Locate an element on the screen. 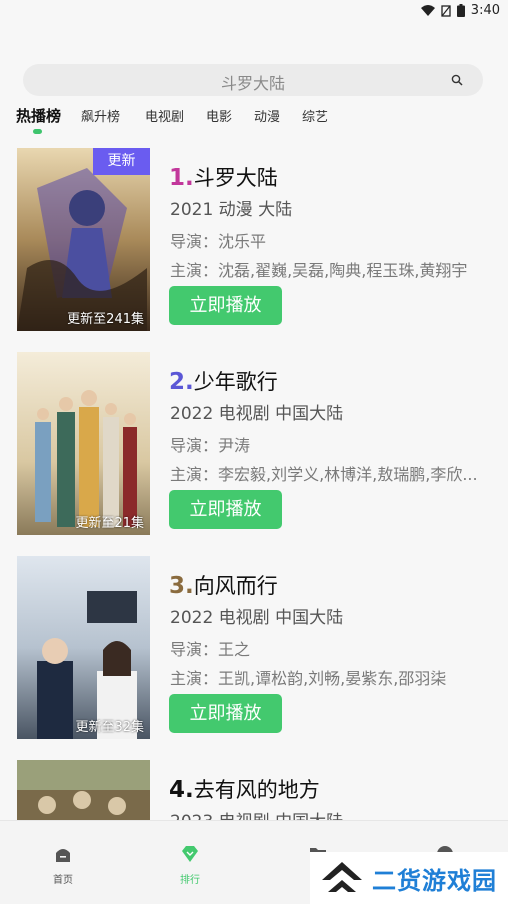 The width and height of the screenshot is (508, 904). update-badge: 更新 is located at coordinates (121, 161).